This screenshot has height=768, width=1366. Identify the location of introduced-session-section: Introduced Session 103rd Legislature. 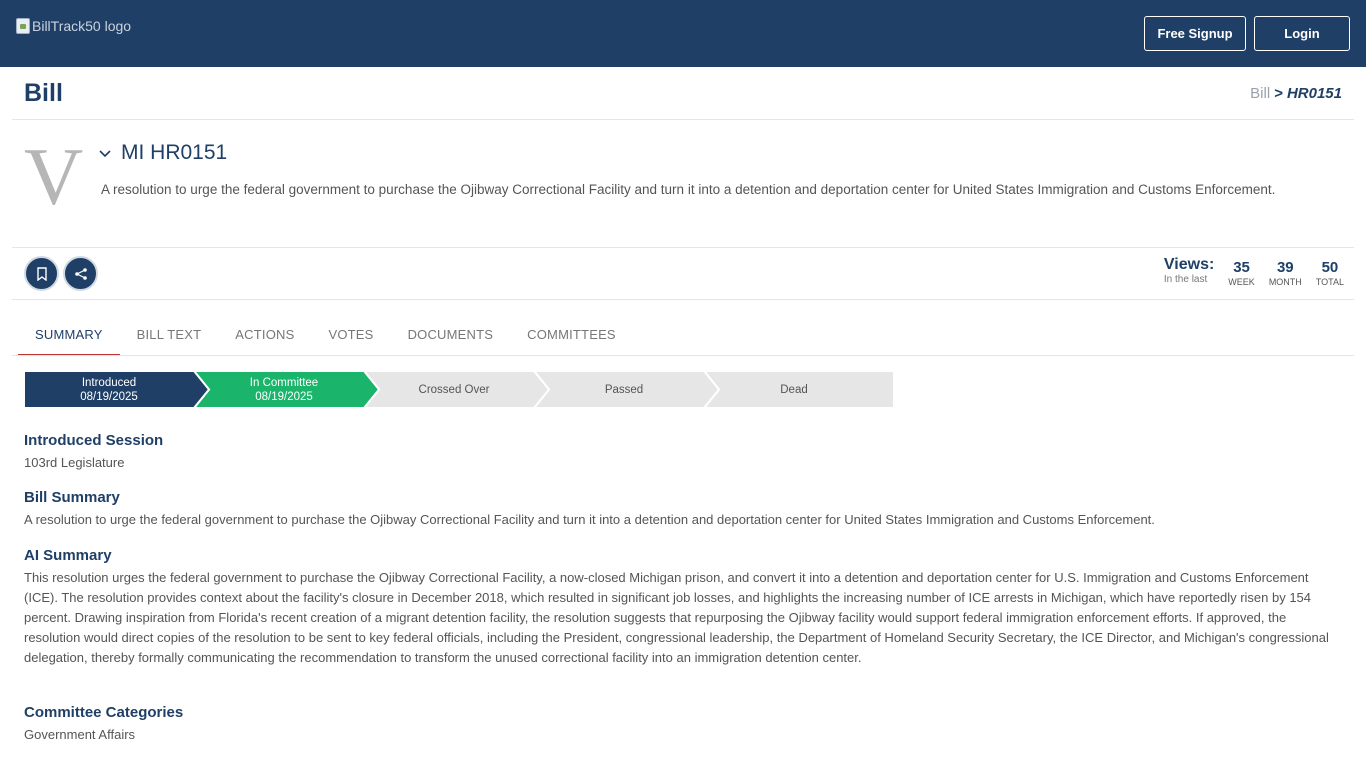
(679, 452).